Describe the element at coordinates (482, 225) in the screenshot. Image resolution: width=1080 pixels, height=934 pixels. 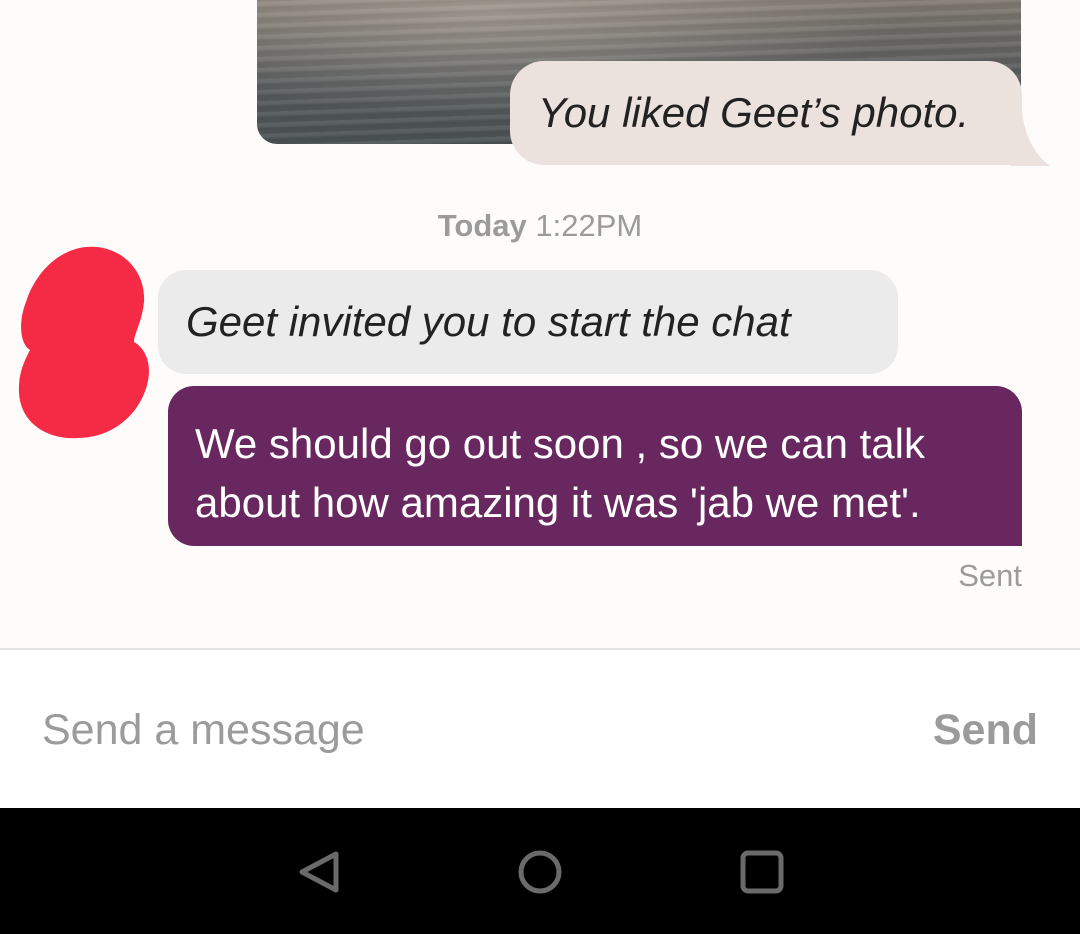
I see `timestamp-day: Today` at that location.